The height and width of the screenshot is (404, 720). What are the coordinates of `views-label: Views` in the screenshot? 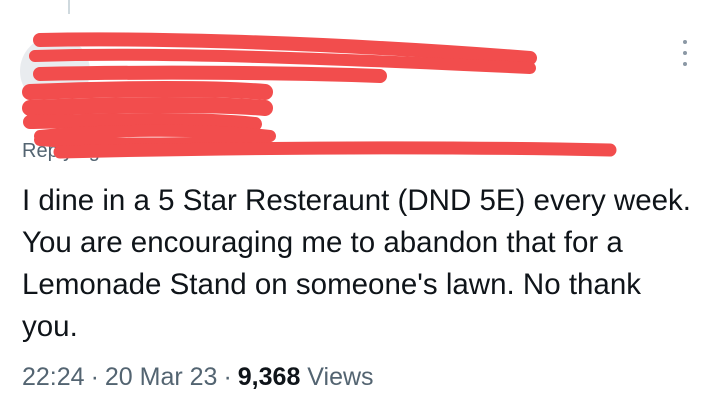 It's located at (340, 377).